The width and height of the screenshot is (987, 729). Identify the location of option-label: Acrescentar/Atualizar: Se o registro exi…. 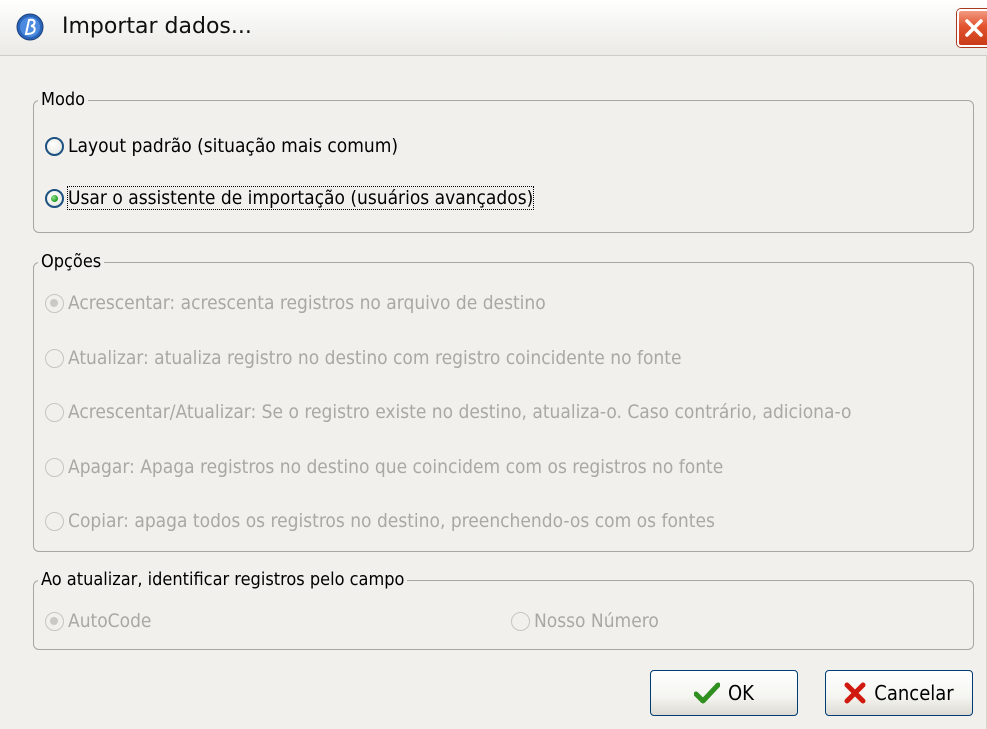
(460, 412).